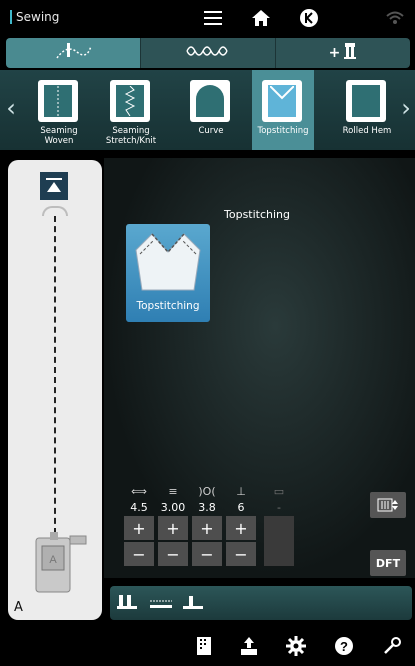 Image resolution: width=415 pixels, height=666 pixels. I want to click on stitch-width-icon: ⟺, so click(139, 491).